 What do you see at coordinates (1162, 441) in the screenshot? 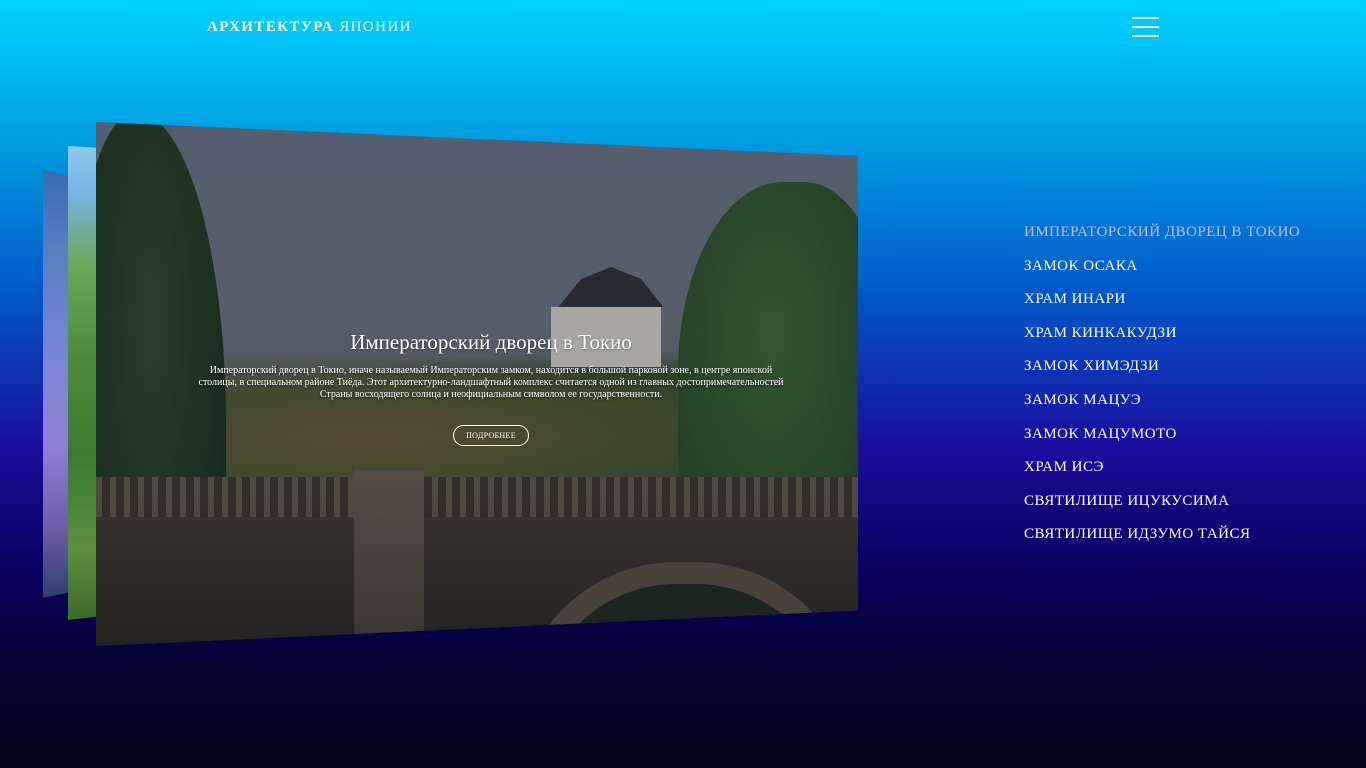
I see `nav-item-matsumoto-castle: ЗАМОК МАЦУМОТО` at bounding box center [1162, 441].